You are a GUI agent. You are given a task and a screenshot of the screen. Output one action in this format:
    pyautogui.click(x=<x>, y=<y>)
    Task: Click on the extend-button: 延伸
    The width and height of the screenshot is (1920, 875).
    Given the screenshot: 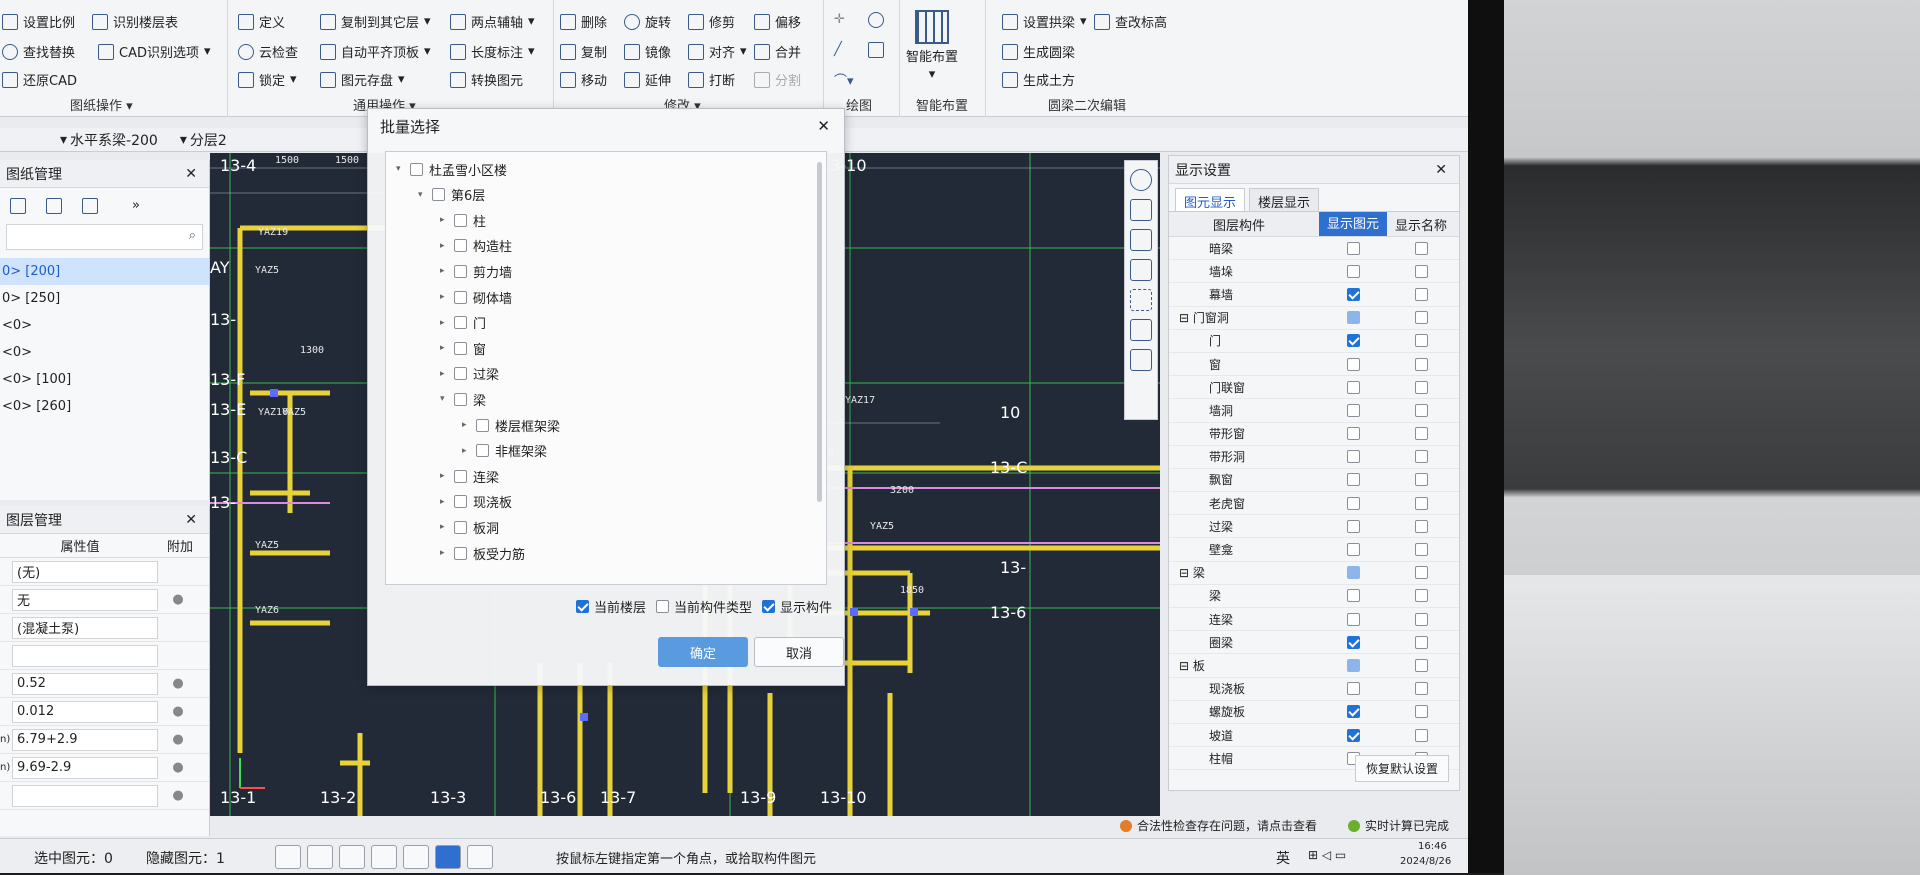 What is the action you would take?
    pyautogui.click(x=647, y=79)
    